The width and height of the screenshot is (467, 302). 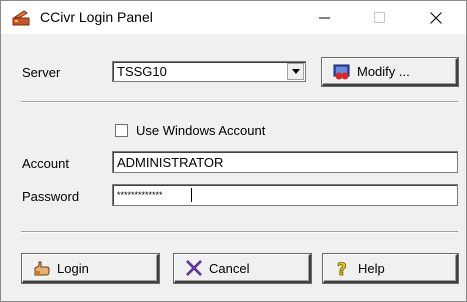 What do you see at coordinates (390, 268) in the screenshot?
I see `help-button: ? Help` at bounding box center [390, 268].